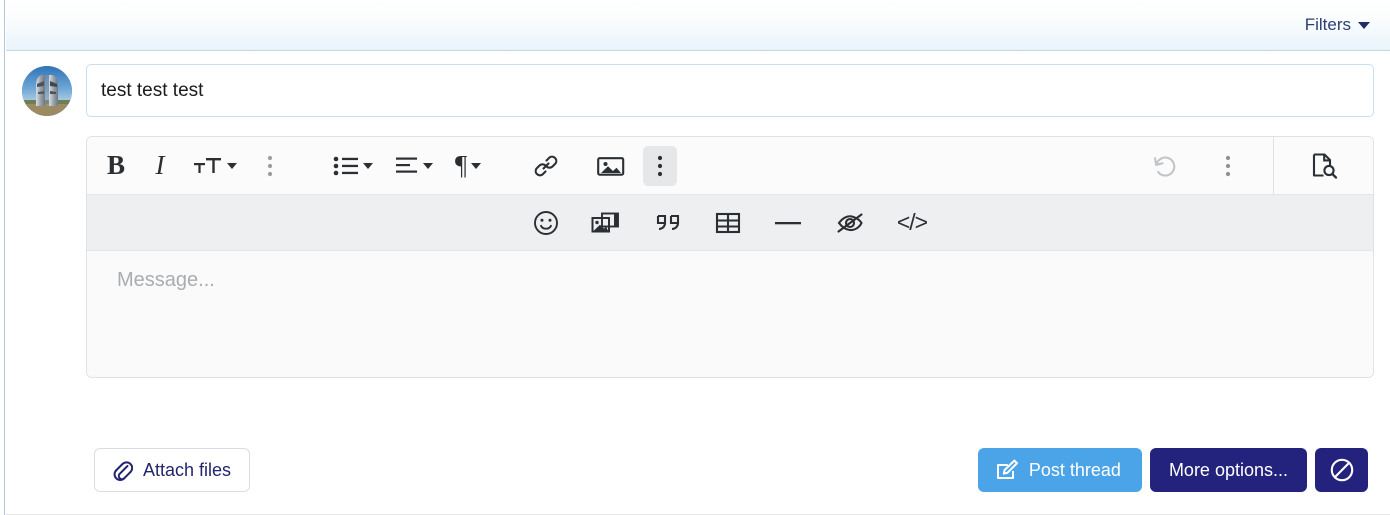  Describe the element at coordinates (1007, 469) in the screenshot. I see `compose-icon` at that location.